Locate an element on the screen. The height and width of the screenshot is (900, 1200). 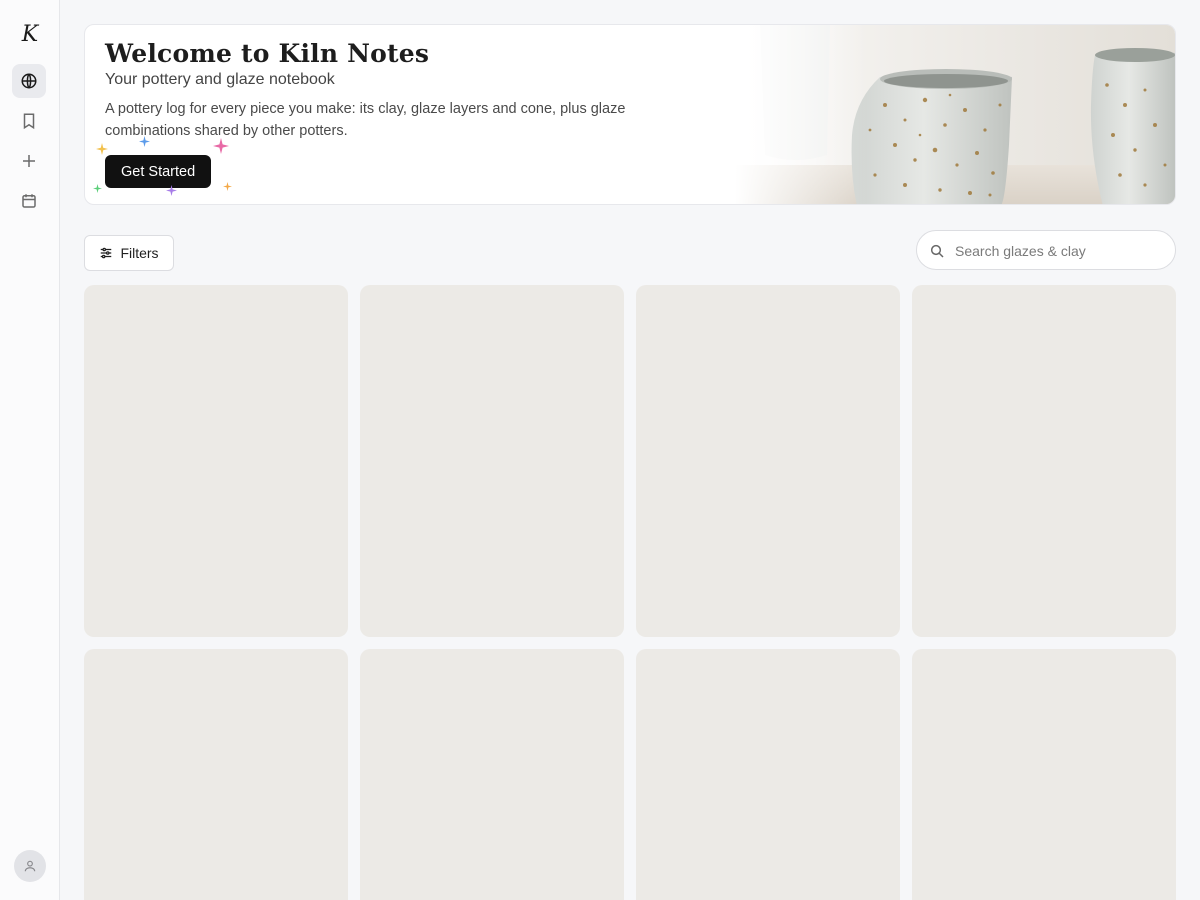
user-icon is located at coordinates (30, 866).